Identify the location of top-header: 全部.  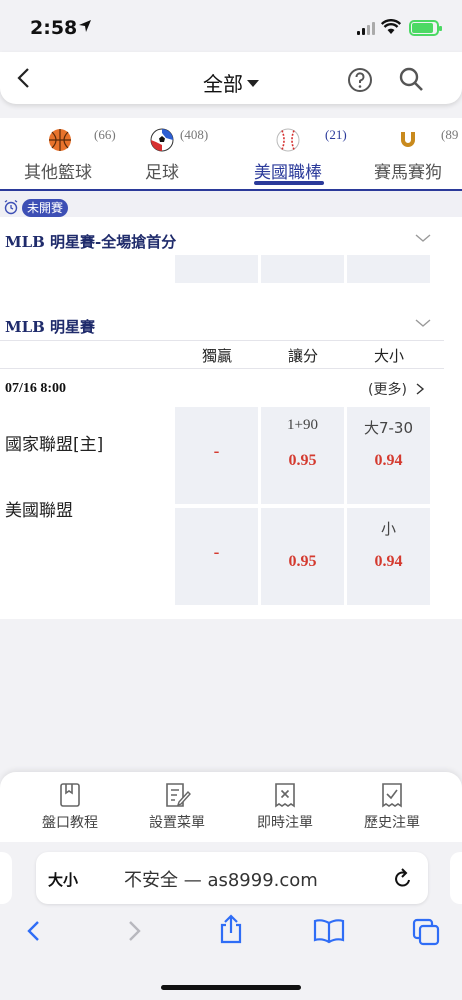
(231, 78).